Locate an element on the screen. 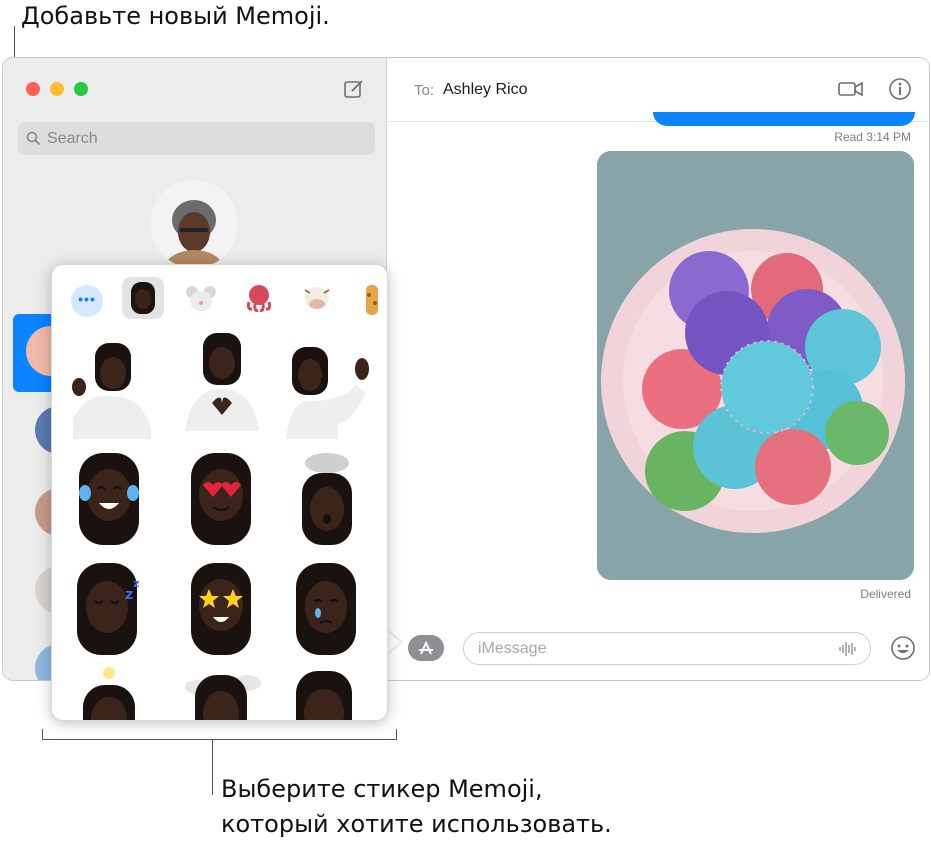 Image resolution: width=931 pixels, height=846 pixels. tab-octopus is located at coordinates (259, 298).